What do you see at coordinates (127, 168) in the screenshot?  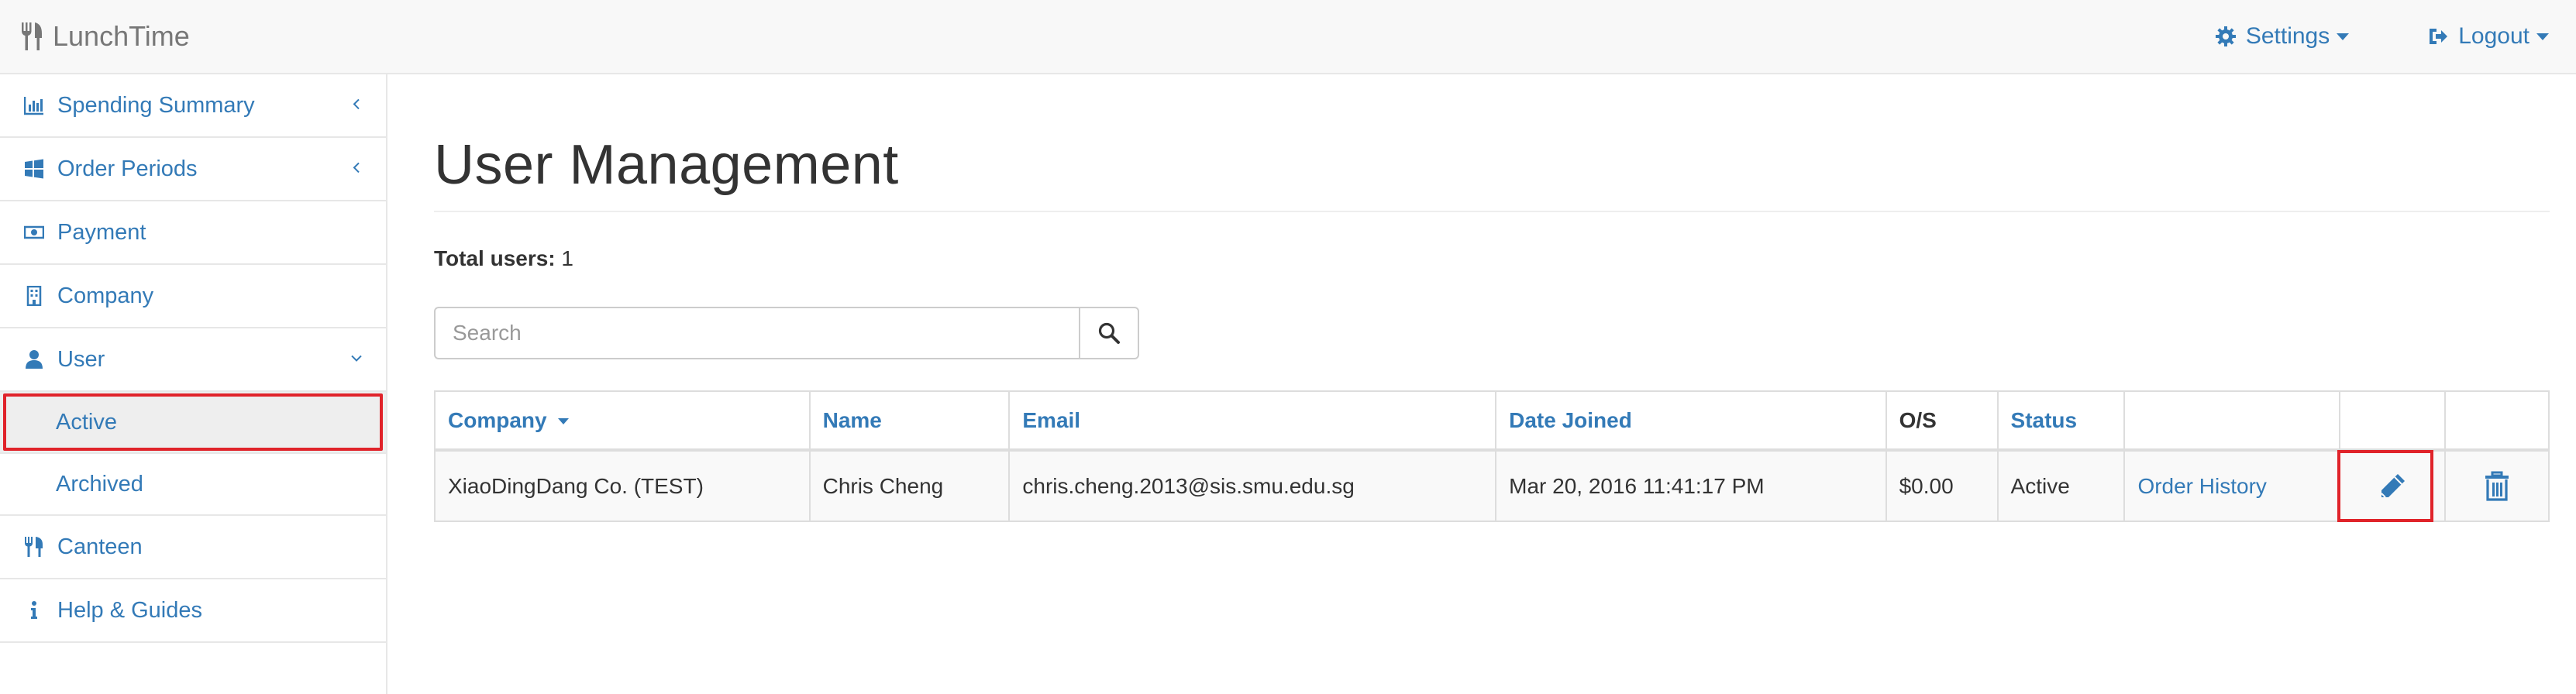 I see `sidebar-item-label: Order Periods` at bounding box center [127, 168].